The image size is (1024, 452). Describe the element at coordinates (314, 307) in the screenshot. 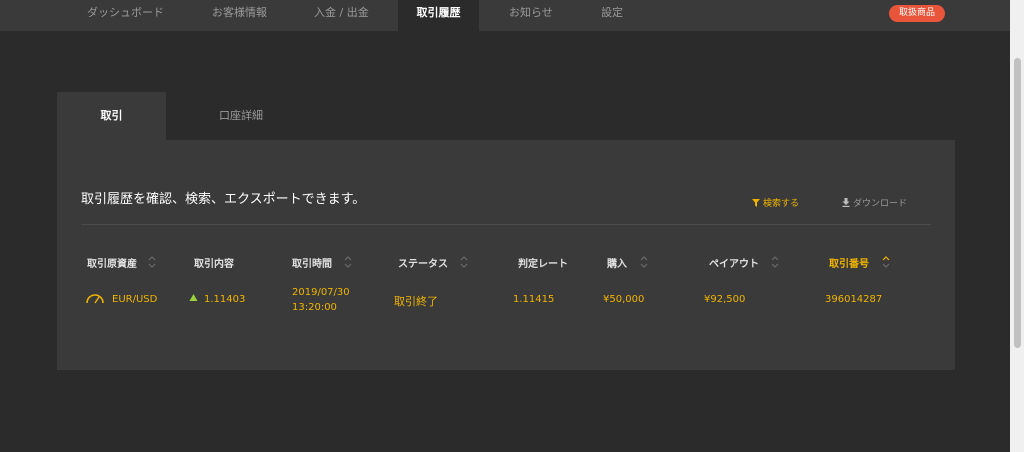

I see `cell-time-clock: 13:20:00` at that location.